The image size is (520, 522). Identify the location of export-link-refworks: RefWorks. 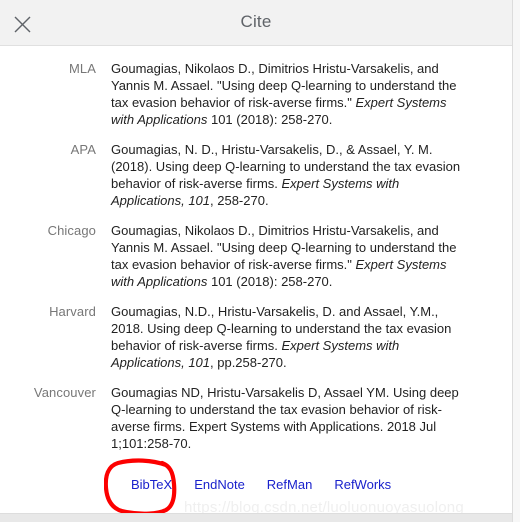
(362, 484).